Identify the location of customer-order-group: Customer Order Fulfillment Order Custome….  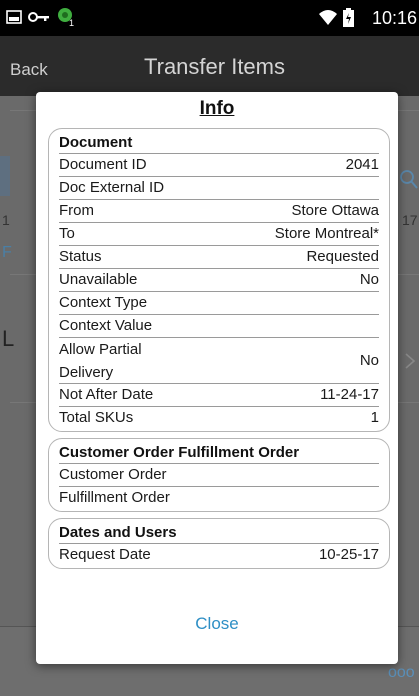
(219, 475).